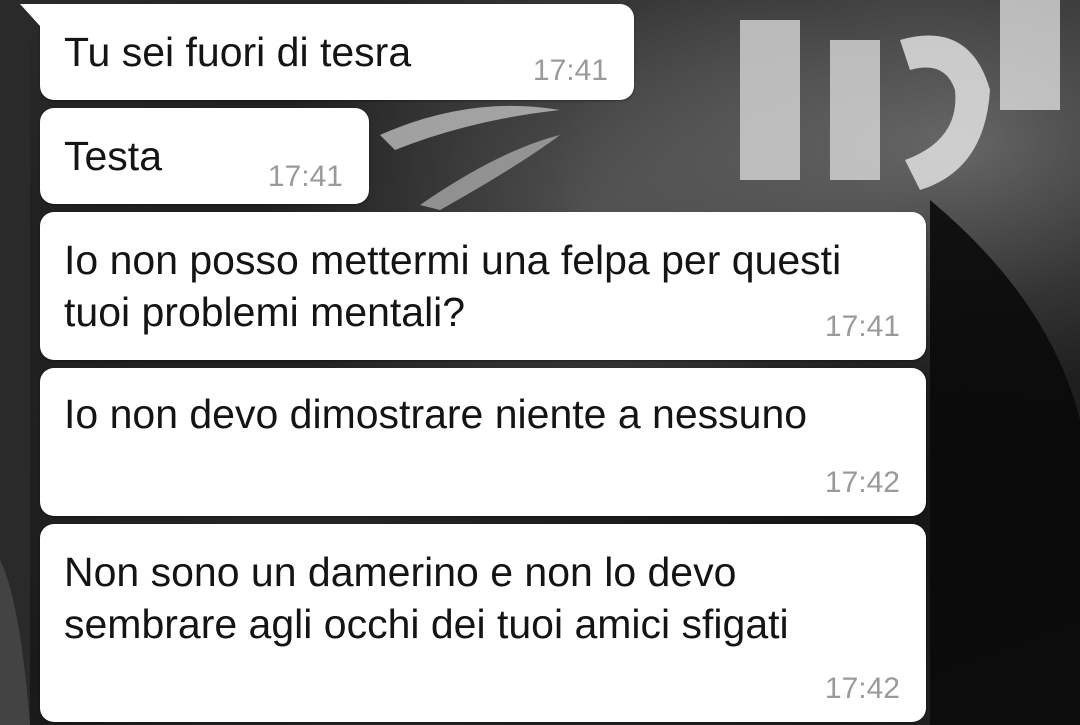 The width and height of the screenshot is (1080, 725). I want to click on bubble-tail, so click(30, 15).